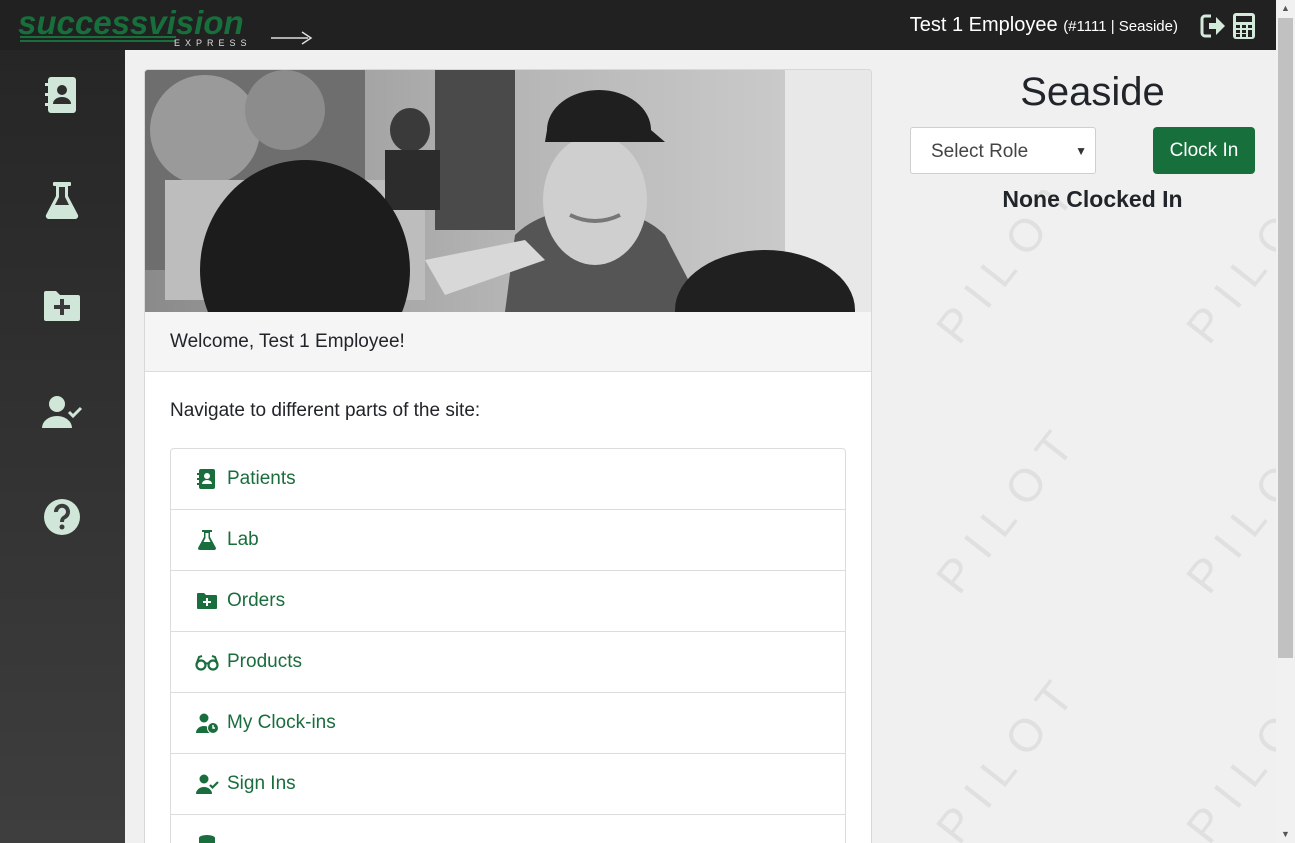  Describe the element at coordinates (1244, 26) in the screenshot. I see `calculator-icon` at that location.